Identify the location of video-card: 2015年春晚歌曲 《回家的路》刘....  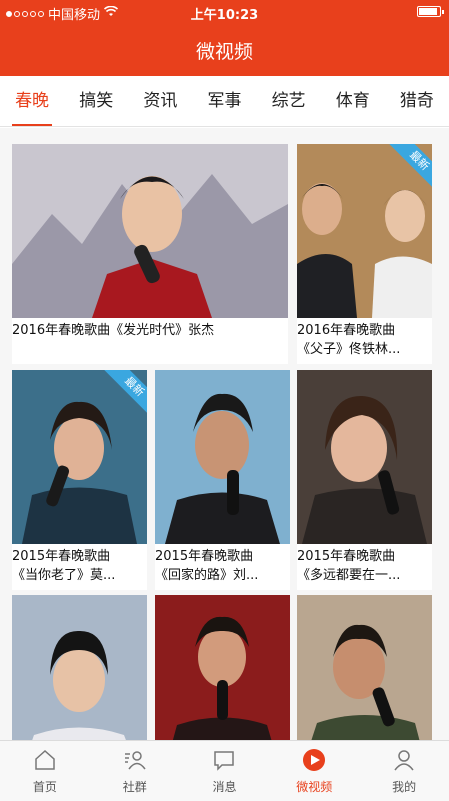
(222, 480).